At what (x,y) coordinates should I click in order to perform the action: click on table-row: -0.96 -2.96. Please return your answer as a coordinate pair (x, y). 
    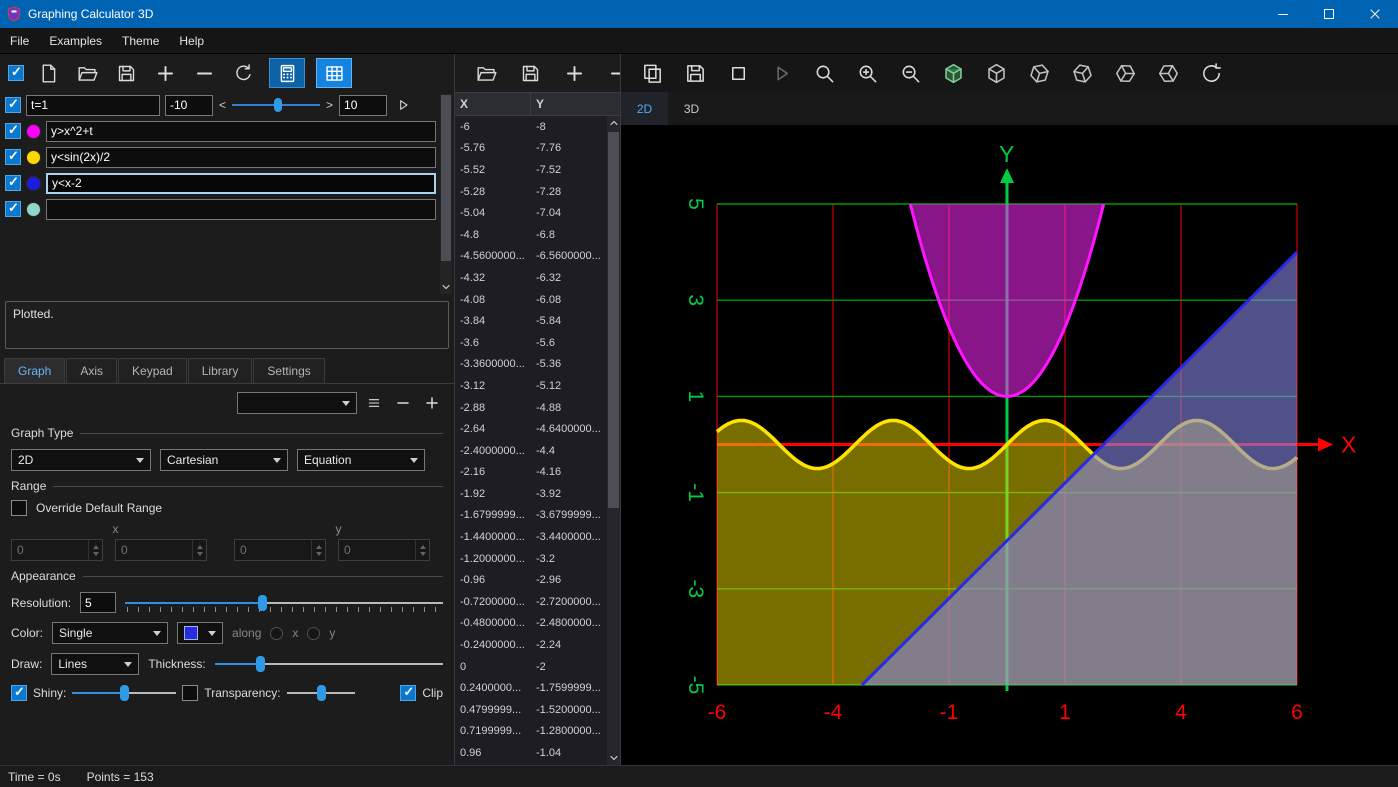
    Looking at the image, I should click on (537, 580).